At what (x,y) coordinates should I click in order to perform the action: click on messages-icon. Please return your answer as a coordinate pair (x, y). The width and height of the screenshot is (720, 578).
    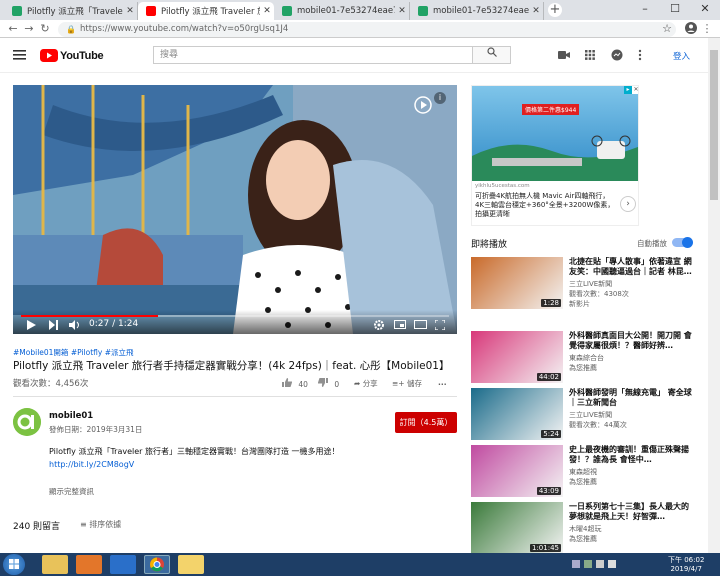
    Looking at the image, I should click on (617, 56).